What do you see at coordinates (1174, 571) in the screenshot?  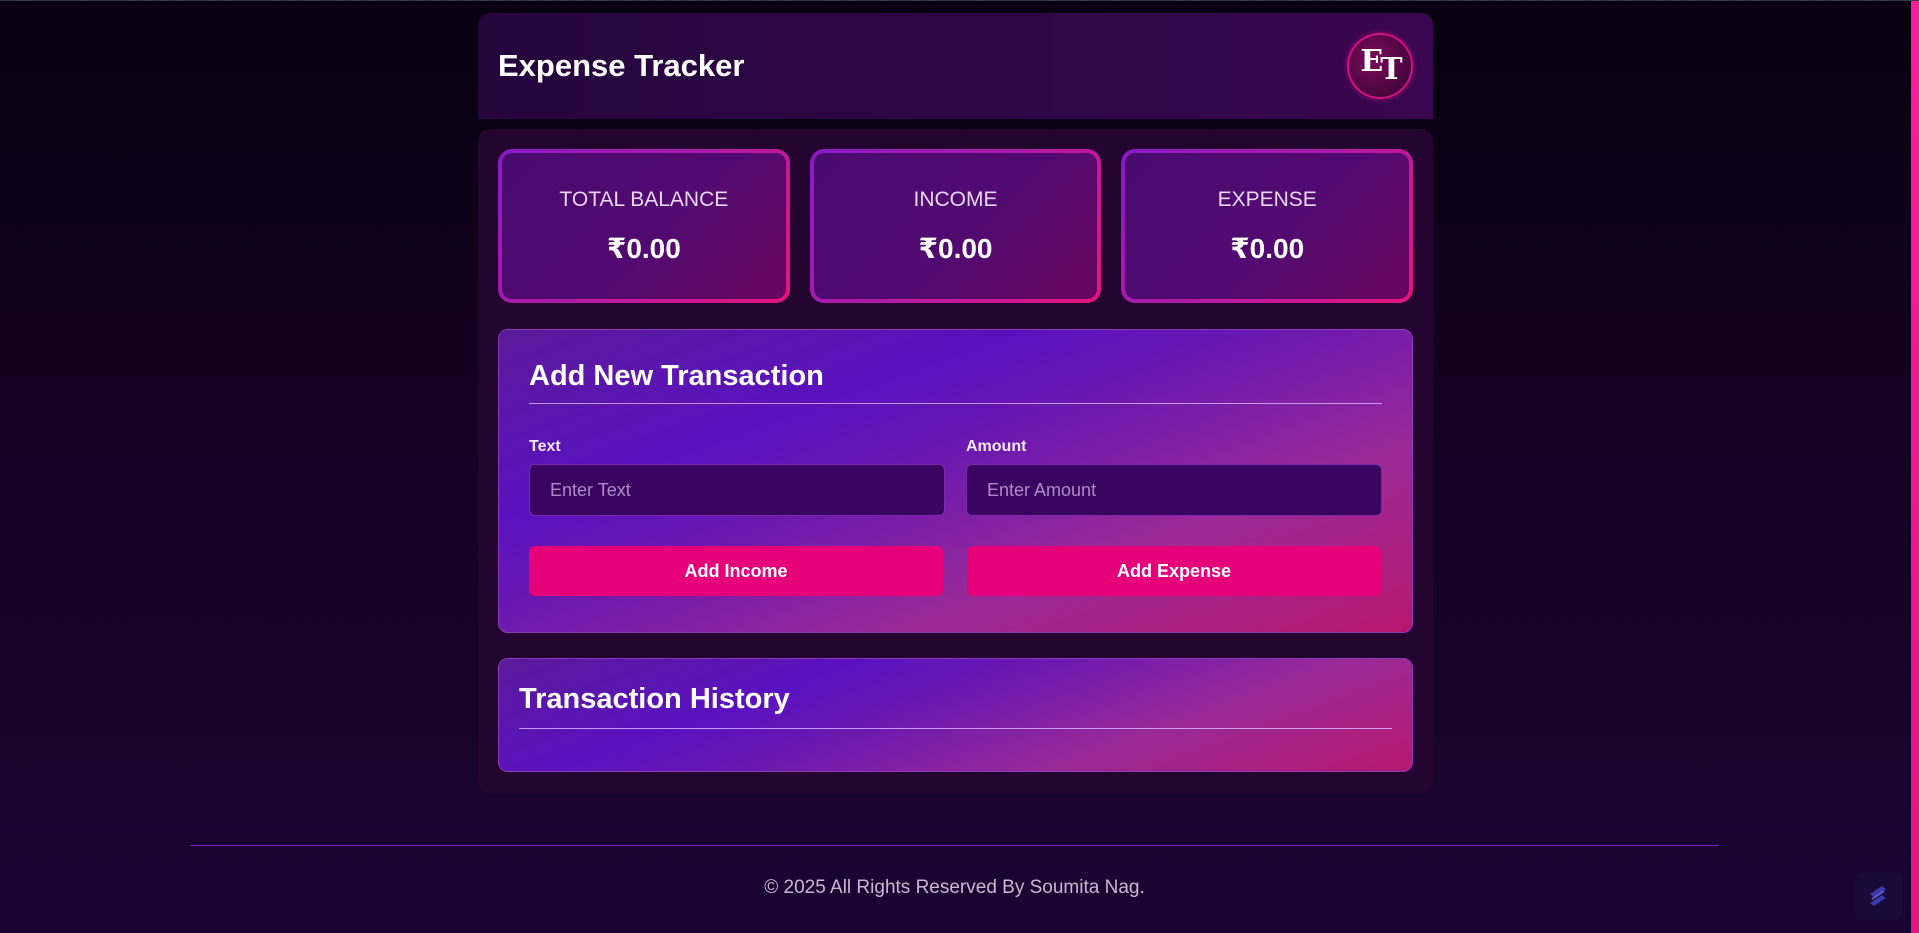 I see `add-expense-button: Add Expense` at bounding box center [1174, 571].